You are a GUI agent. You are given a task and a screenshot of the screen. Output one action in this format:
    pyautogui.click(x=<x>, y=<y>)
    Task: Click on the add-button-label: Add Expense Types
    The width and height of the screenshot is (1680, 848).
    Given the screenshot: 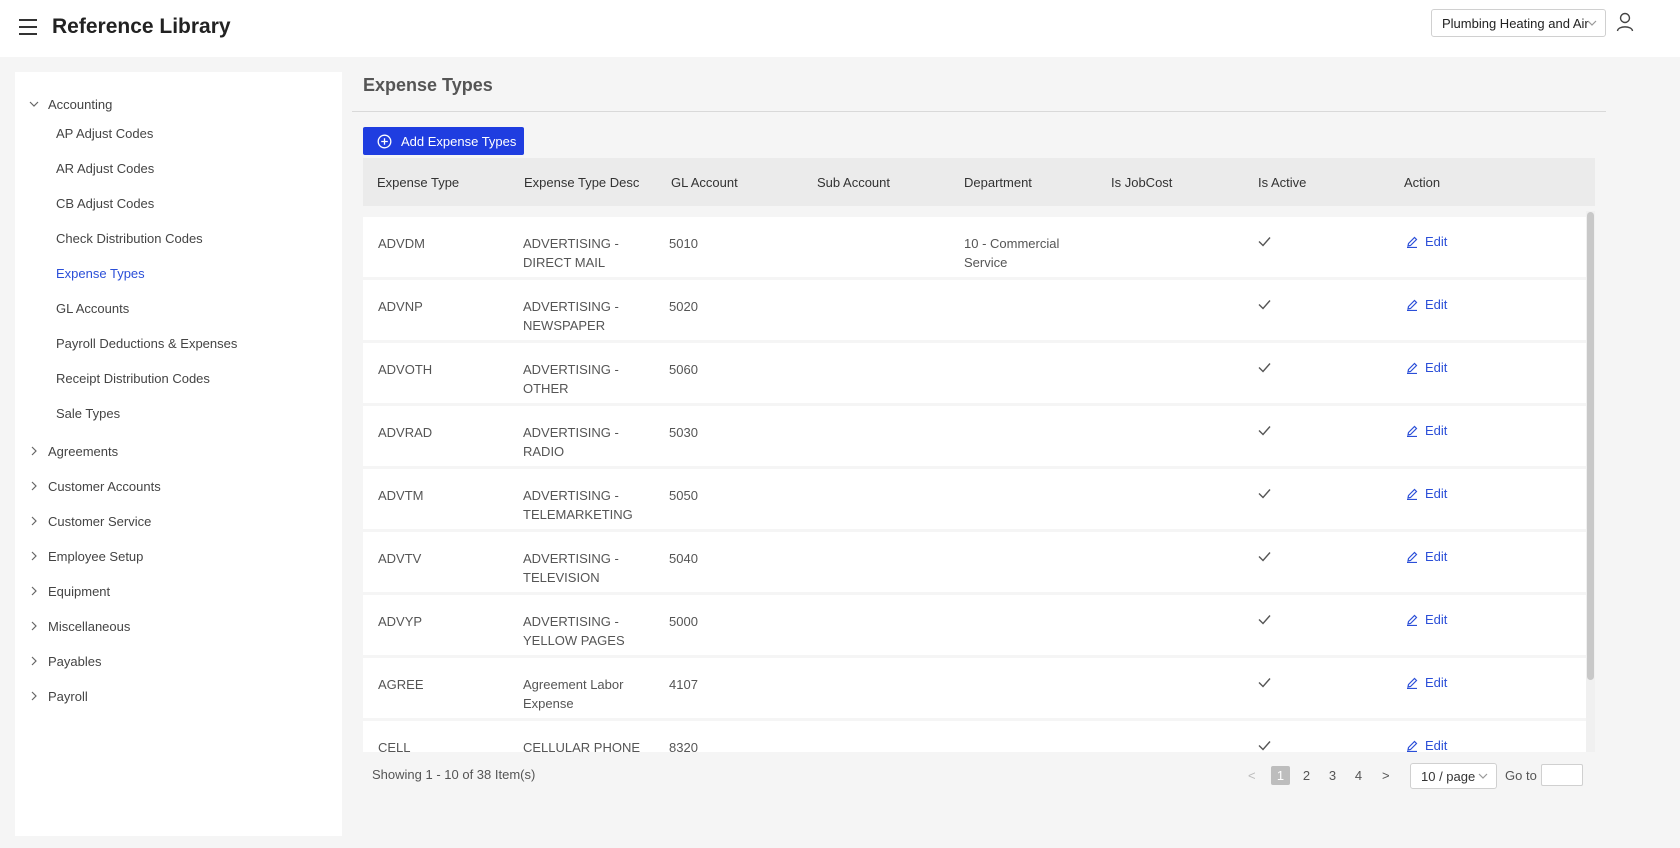 What is the action you would take?
    pyautogui.click(x=459, y=141)
    